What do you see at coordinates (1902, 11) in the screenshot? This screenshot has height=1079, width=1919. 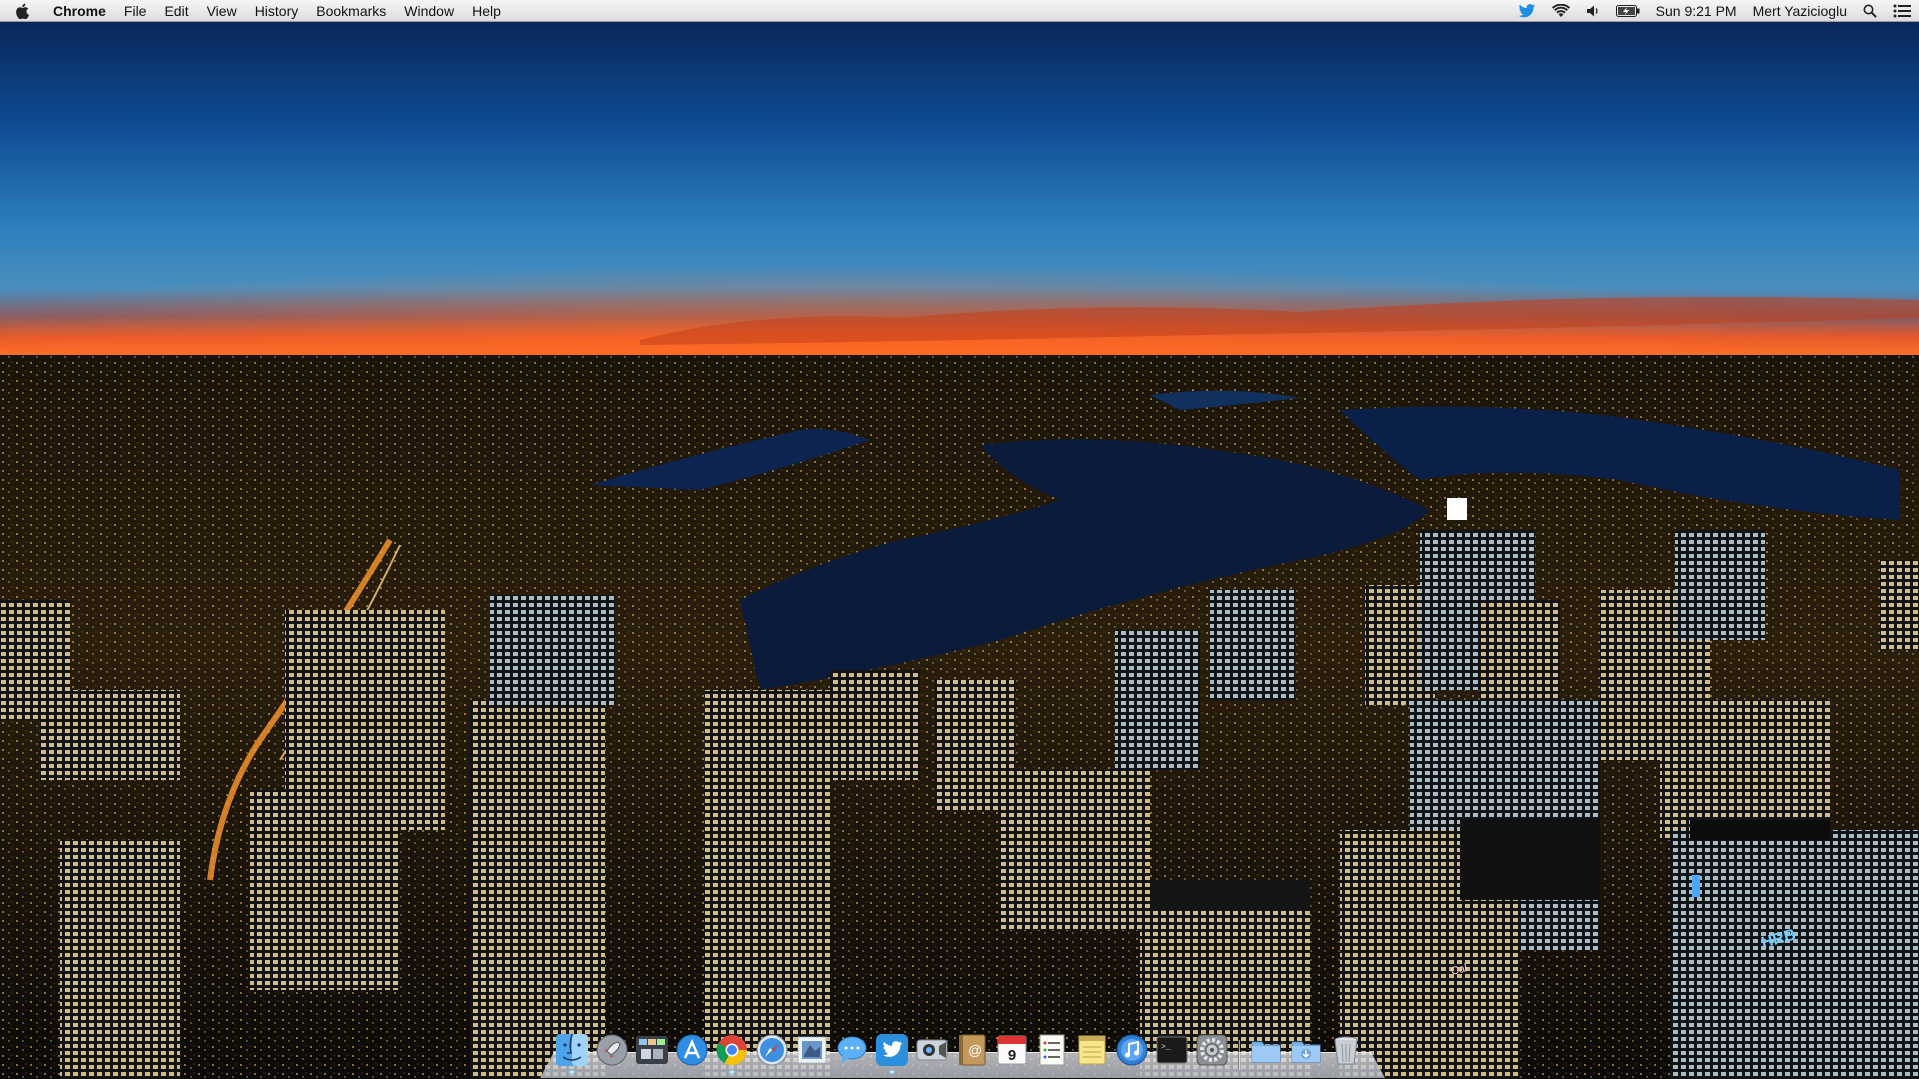 I see `notification-center-icon` at bounding box center [1902, 11].